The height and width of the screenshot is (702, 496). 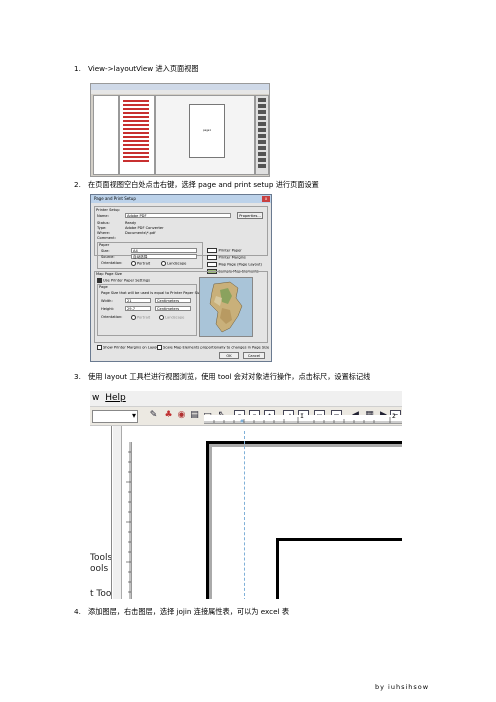 What do you see at coordinates (266, 199) in the screenshot?
I see `close-button: x` at bounding box center [266, 199].